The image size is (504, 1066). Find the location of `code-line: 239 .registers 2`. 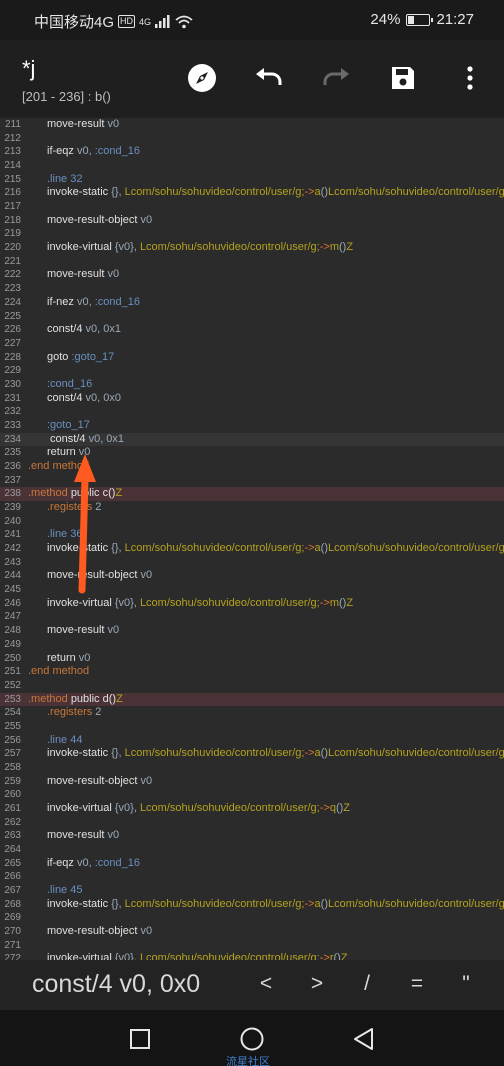

code-line: 239 .registers 2 is located at coordinates (252, 508).